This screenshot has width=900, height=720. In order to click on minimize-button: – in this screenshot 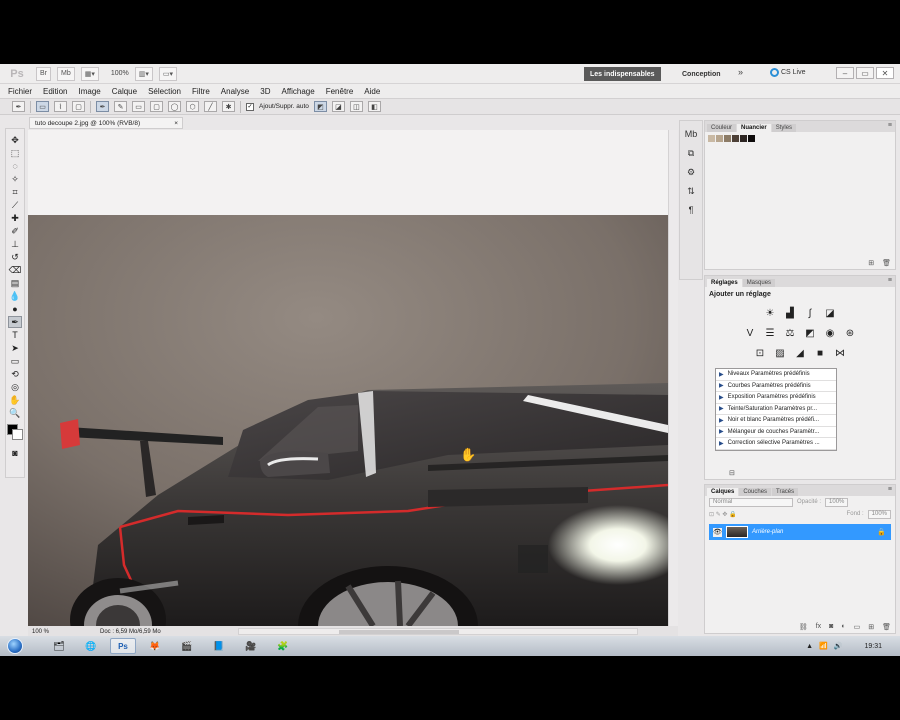, I will do `click(845, 73)`.